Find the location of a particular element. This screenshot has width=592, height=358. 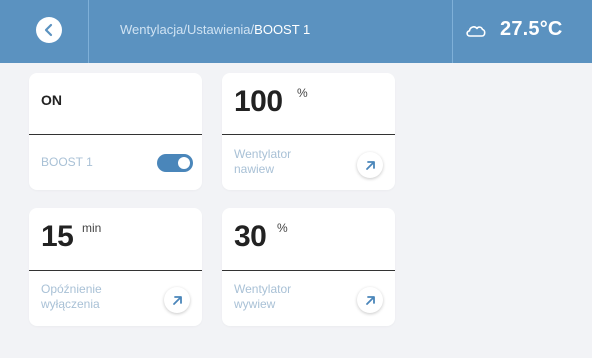

exhaust-fan-card: 30 % Wentylator wywiew is located at coordinates (308, 267).